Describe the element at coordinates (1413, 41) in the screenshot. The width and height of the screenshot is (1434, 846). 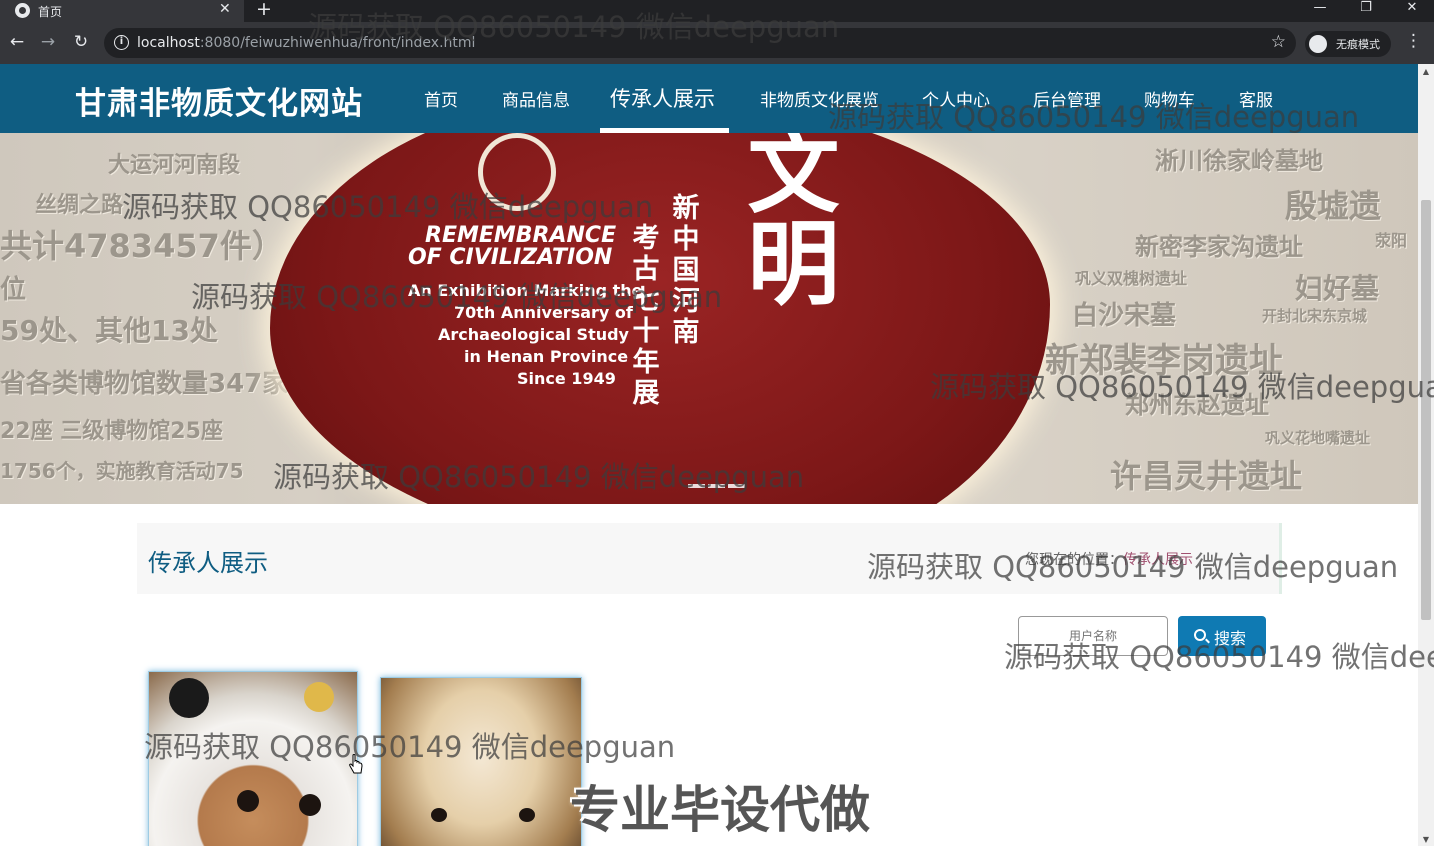
I see `browser-menu-icon: ⋮` at that location.